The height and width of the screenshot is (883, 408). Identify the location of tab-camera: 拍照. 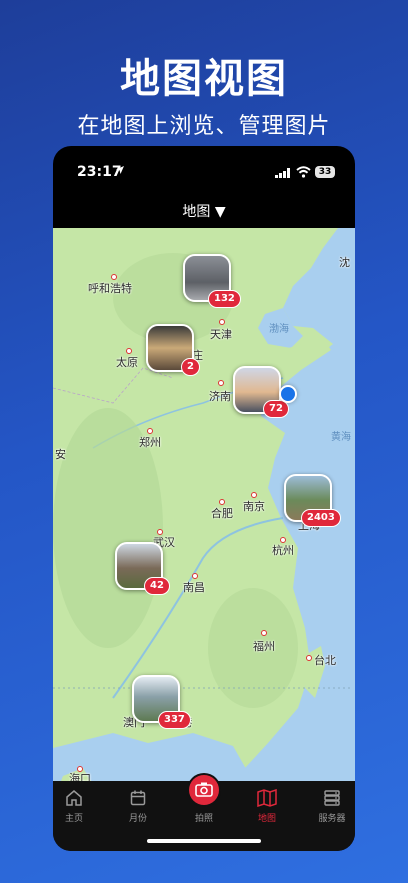
(204, 817).